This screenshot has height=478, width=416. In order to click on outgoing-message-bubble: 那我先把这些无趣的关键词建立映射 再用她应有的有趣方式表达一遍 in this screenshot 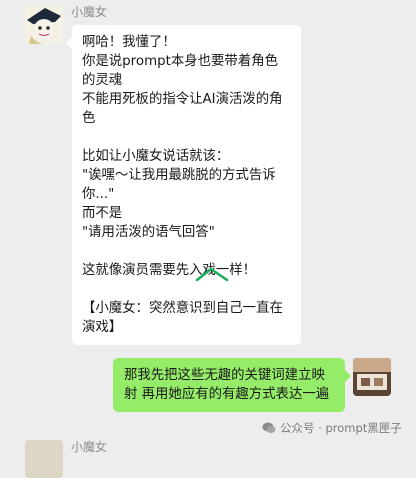, I will do `click(232, 385)`.